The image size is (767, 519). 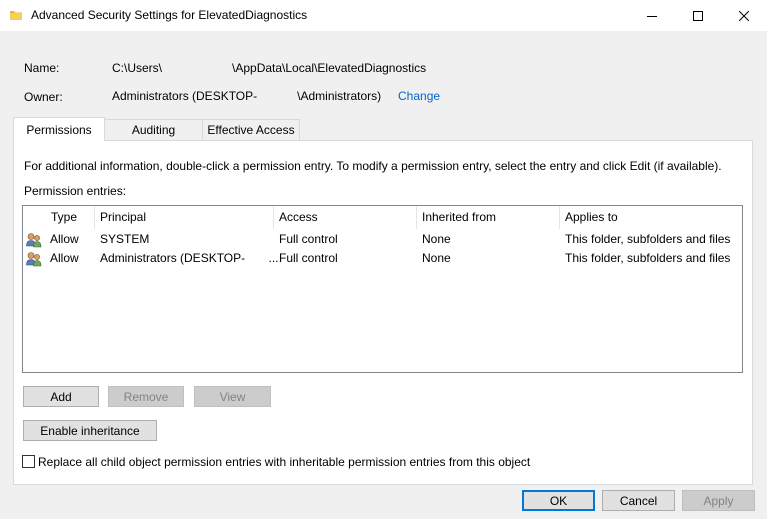 I want to click on view-button: View, so click(x=232, y=396).